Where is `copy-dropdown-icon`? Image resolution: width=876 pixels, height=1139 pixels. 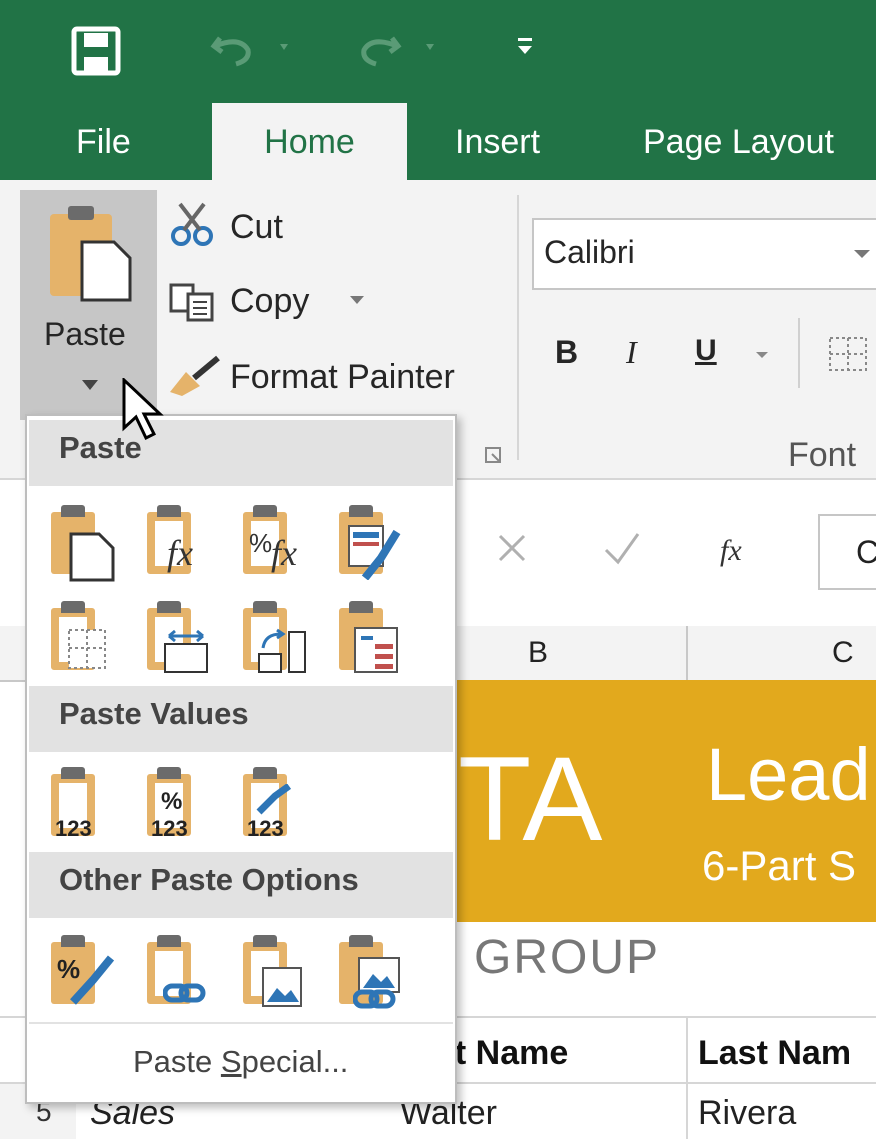
copy-dropdown-icon is located at coordinates (357, 300).